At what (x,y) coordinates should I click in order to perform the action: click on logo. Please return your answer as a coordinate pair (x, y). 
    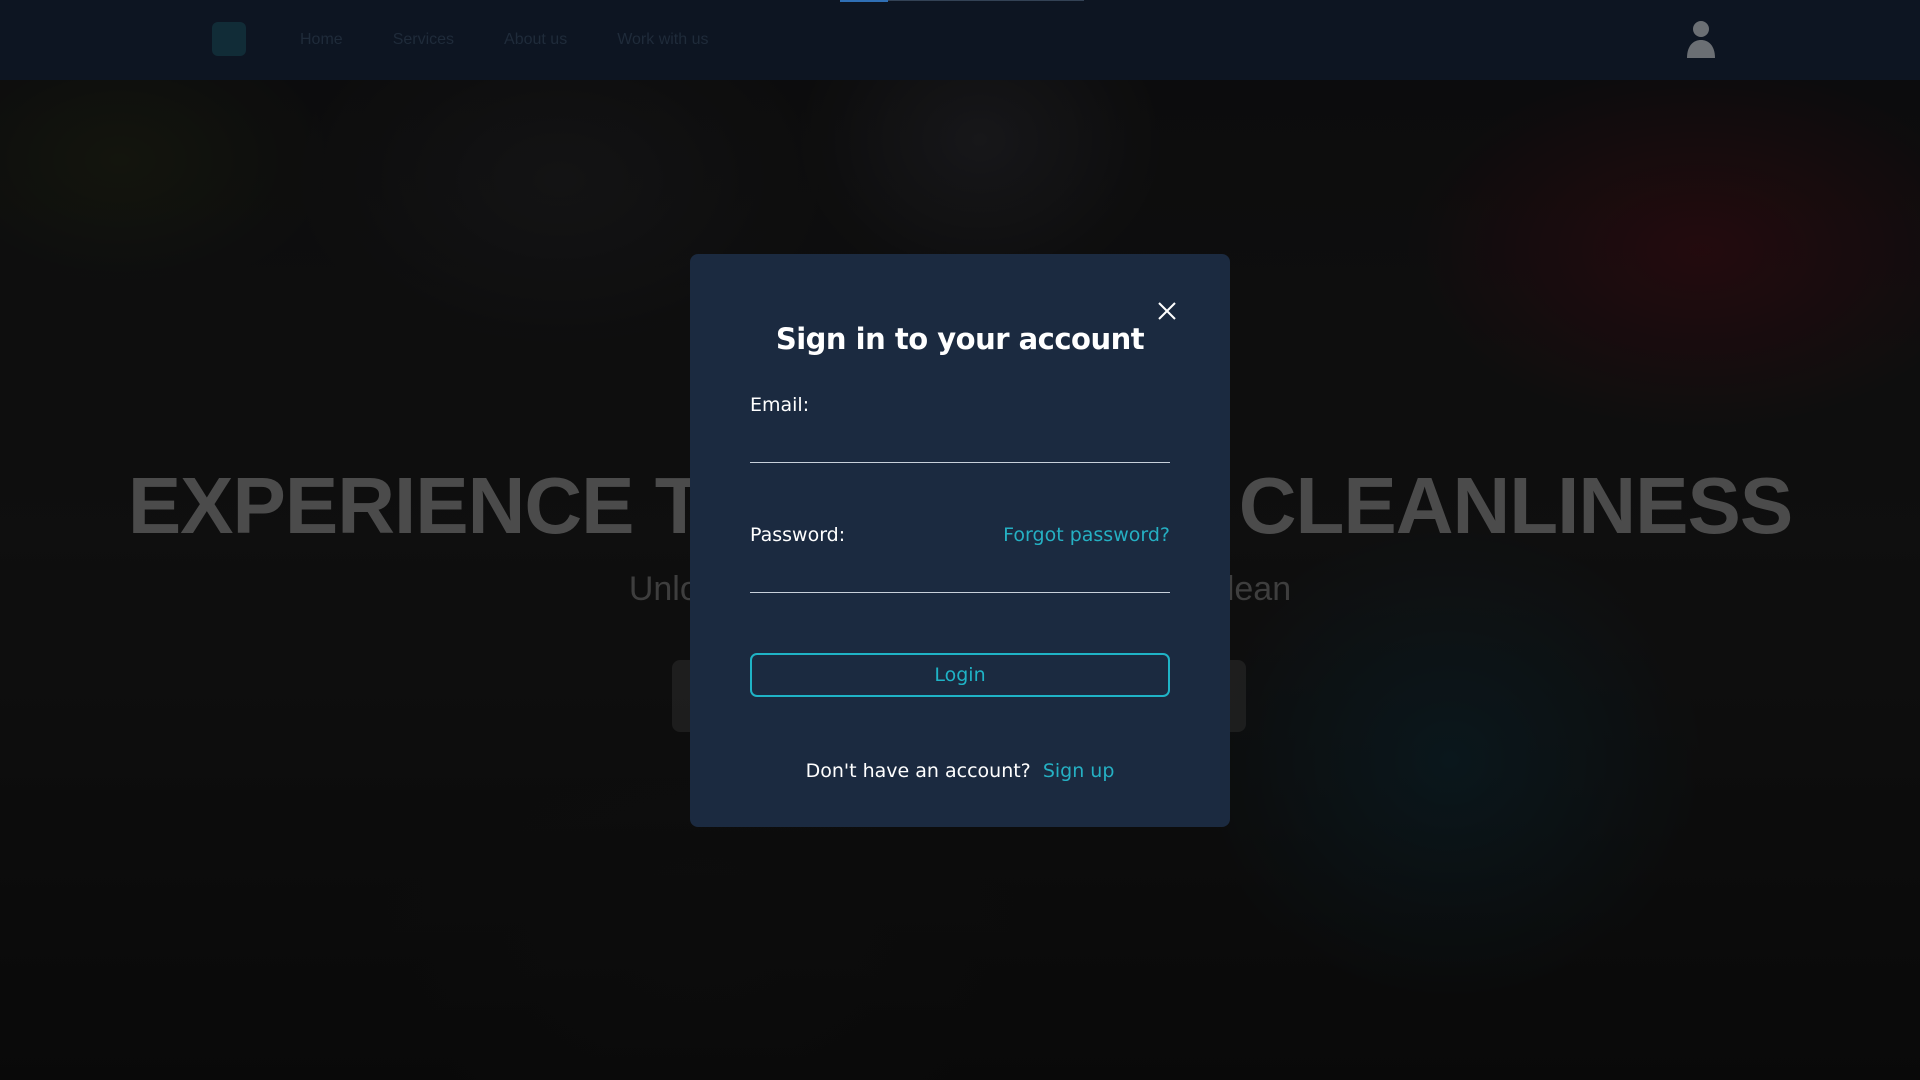
    Looking at the image, I should click on (229, 39).